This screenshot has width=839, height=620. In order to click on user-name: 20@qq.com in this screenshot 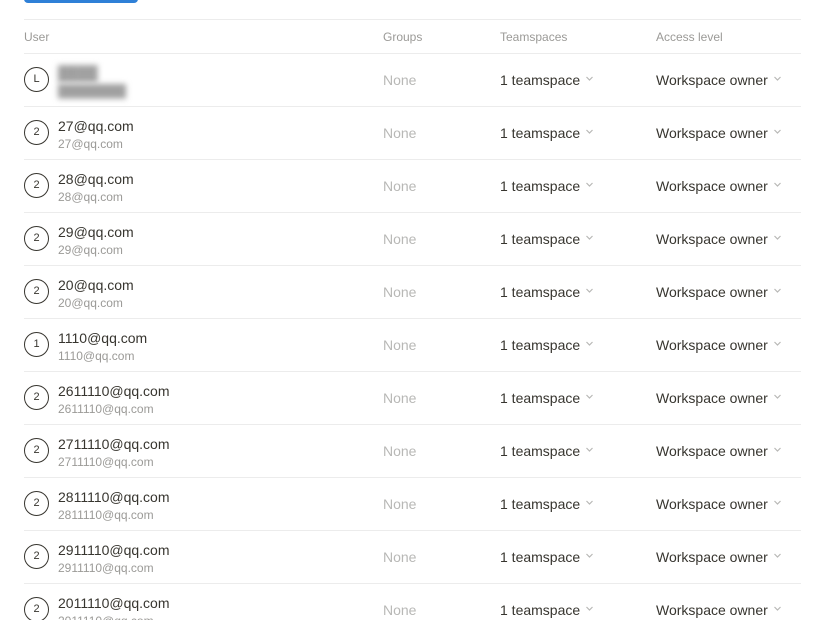, I will do `click(96, 285)`.